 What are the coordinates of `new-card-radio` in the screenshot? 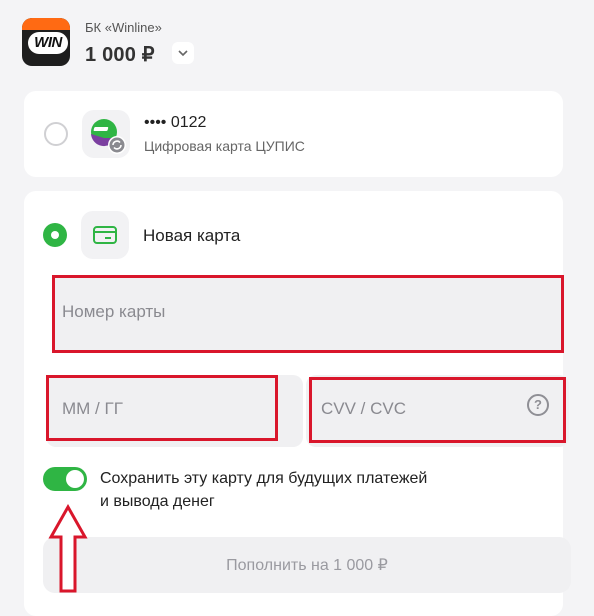 It's located at (55, 235).